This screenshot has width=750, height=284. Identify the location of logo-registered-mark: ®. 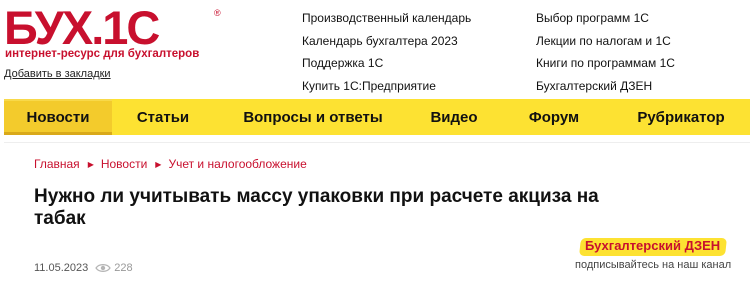
(217, 13).